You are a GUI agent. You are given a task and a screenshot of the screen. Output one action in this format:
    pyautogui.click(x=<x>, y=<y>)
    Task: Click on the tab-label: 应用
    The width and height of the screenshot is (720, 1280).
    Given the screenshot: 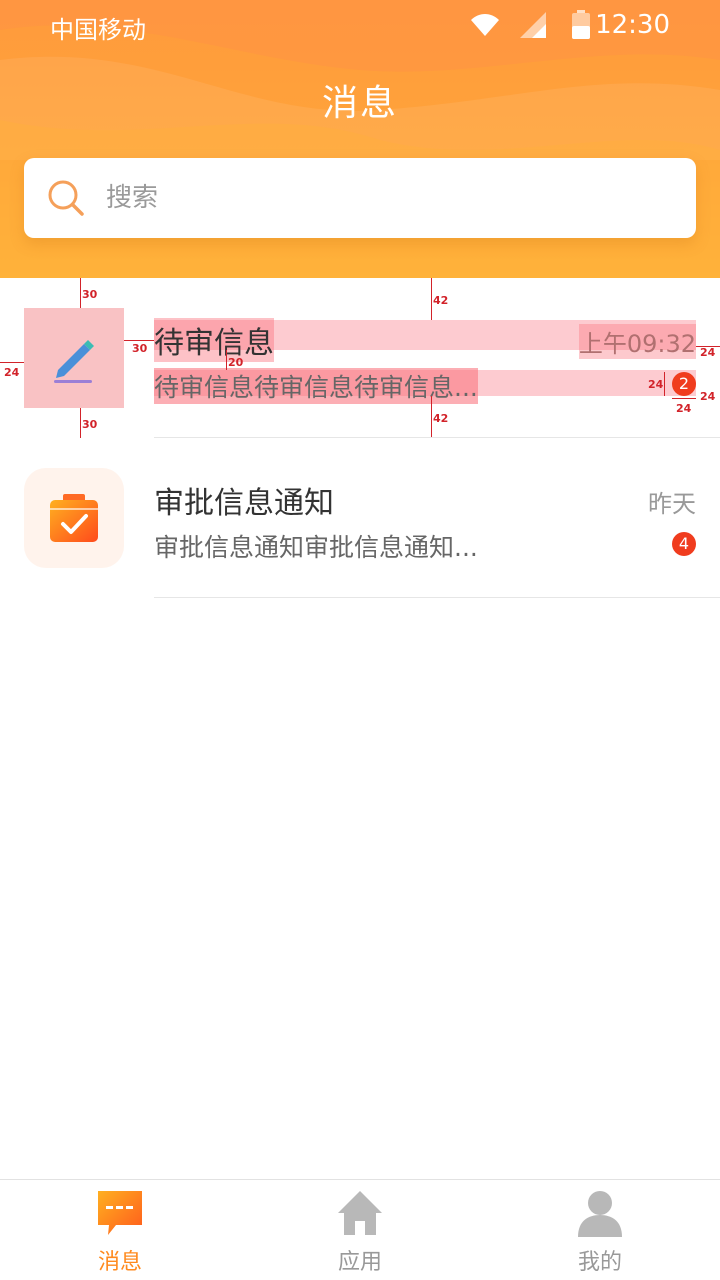 What is the action you would take?
    pyautogui.click(x=359, y=1262)
    